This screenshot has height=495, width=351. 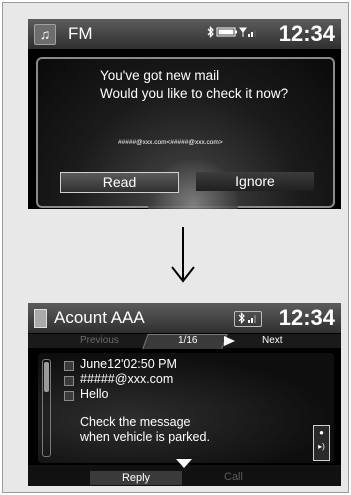 I want to click on page-indicator: 1/16, so click(x=188, y=340).